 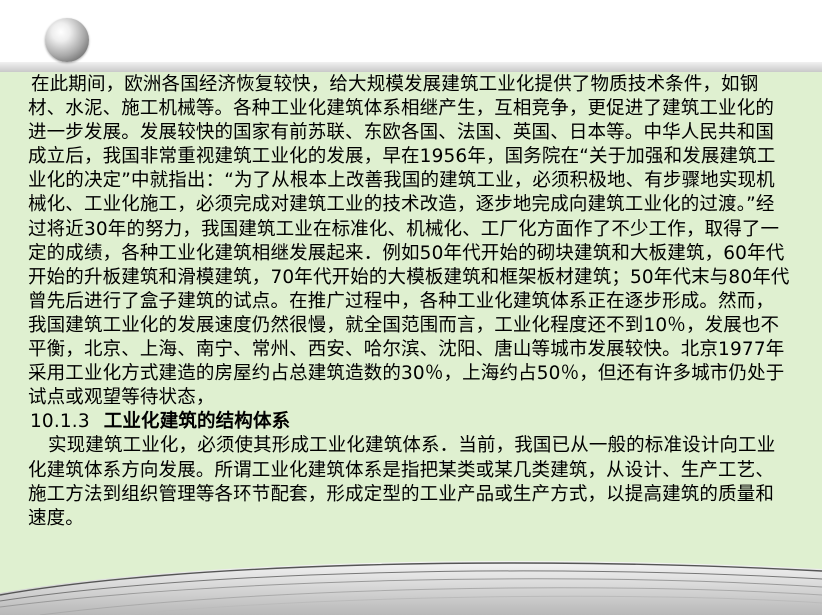 I want to click on section-number: 10.1.3, so click(x=60, y=422).